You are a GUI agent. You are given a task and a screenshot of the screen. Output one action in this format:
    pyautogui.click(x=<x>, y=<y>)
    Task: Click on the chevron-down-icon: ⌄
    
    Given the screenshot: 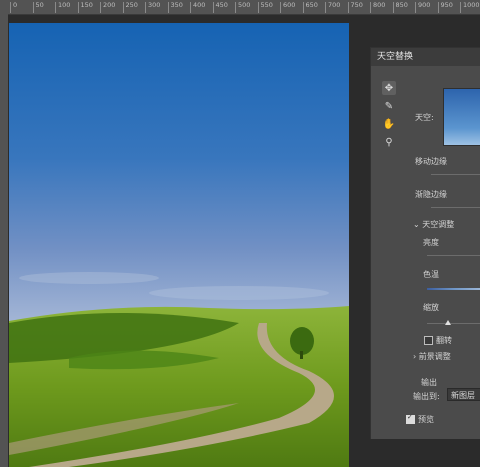 What is the action you would take?
    pyautogui.click(x=416, y=224)
    